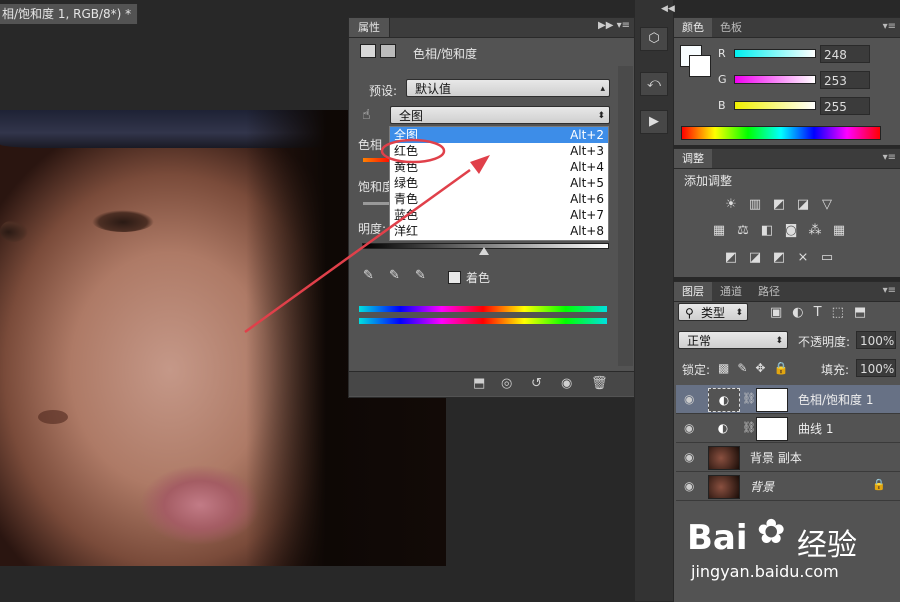  Describe the element at coordinates (614, 25) in the screenshot. I see `panel-menu-icon: ▶▶ ▾≡` at that location.